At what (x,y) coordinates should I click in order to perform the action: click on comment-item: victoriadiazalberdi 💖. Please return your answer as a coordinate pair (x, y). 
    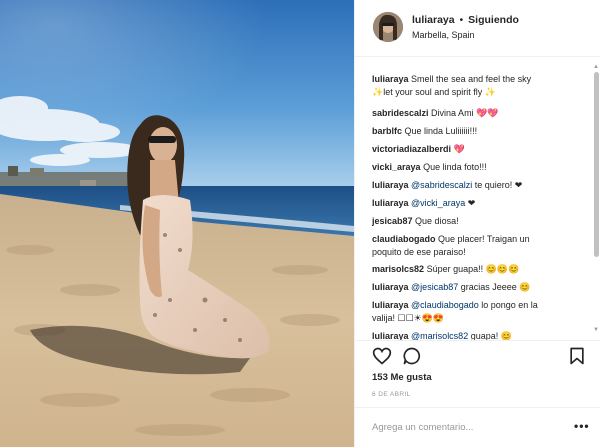
    Looking at the image, I should click on (481, 149).